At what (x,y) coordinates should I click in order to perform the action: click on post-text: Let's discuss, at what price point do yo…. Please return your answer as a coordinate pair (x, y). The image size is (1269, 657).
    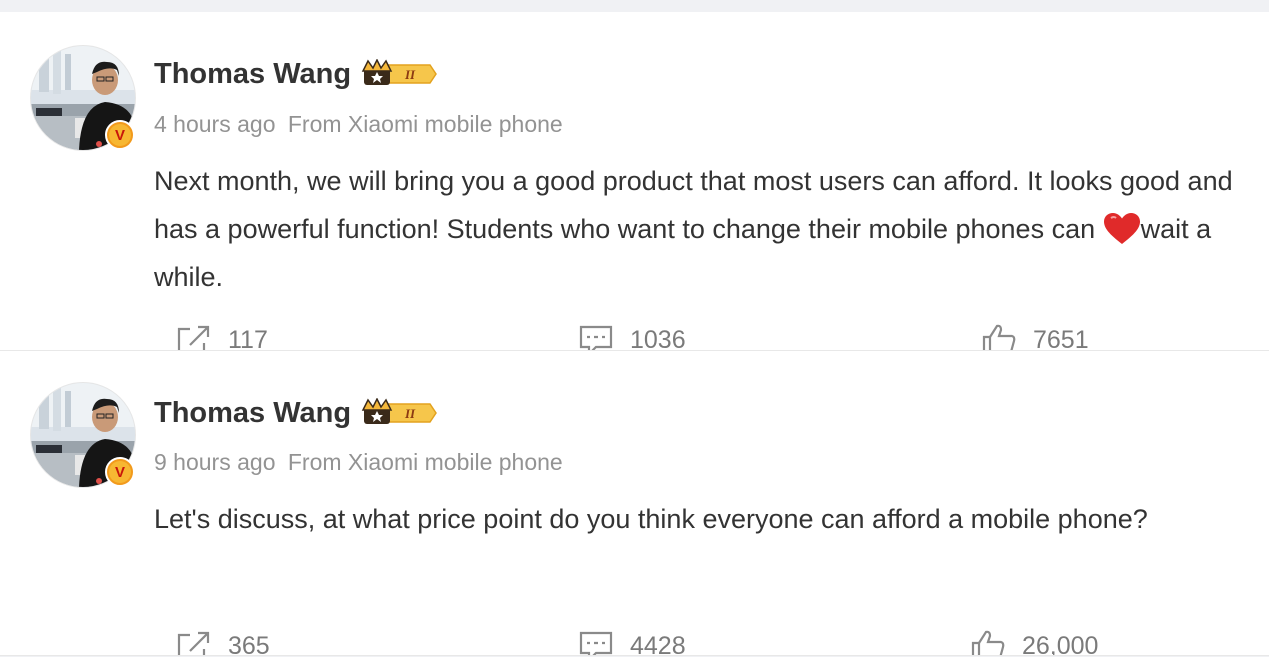
    Looking at the image, I should click on (651, 519).